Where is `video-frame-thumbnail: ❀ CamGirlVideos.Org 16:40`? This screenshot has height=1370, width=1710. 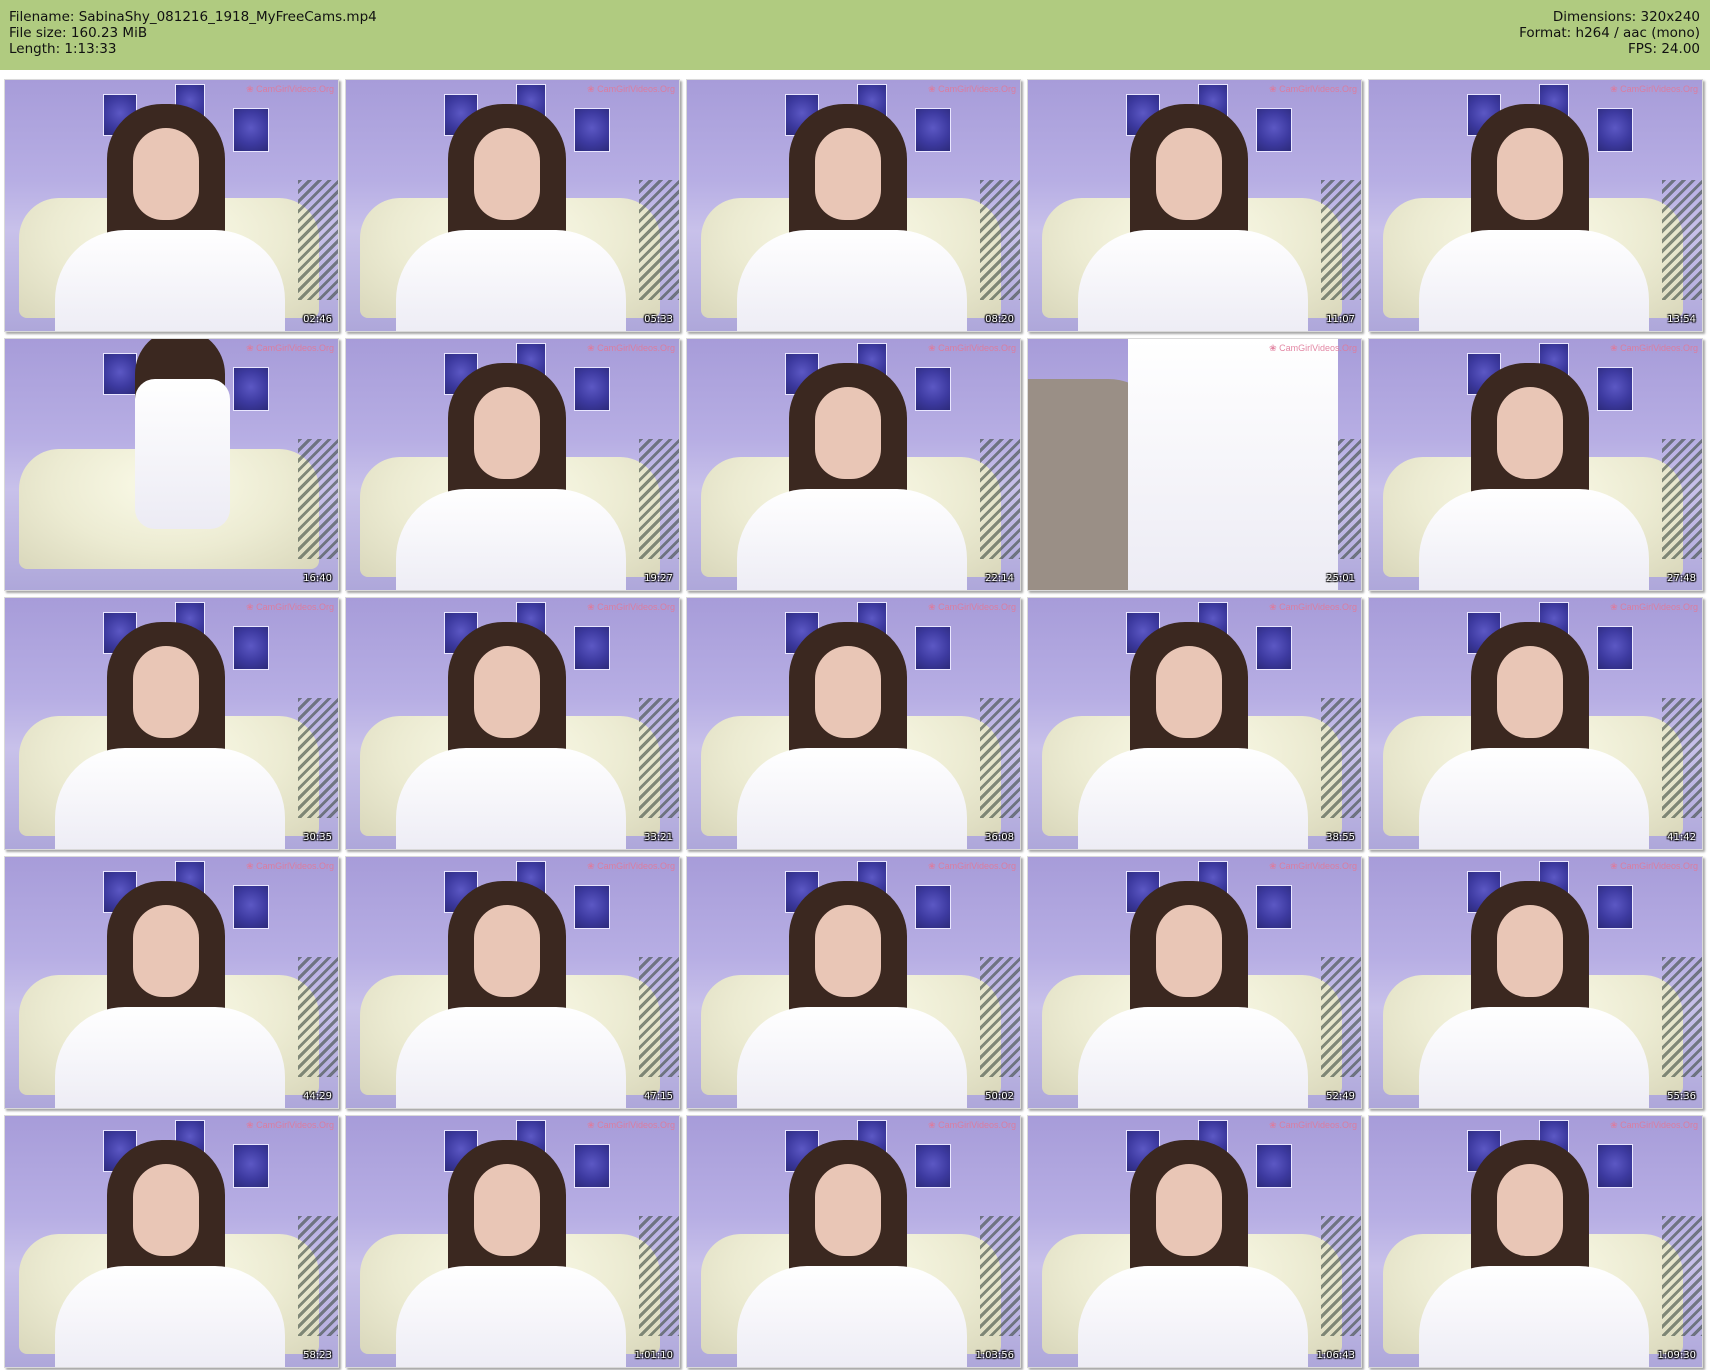 video-frame-thumbnail: ❀ CamGirlVideos.Org 16:40 is located at coordinates (171, 464).